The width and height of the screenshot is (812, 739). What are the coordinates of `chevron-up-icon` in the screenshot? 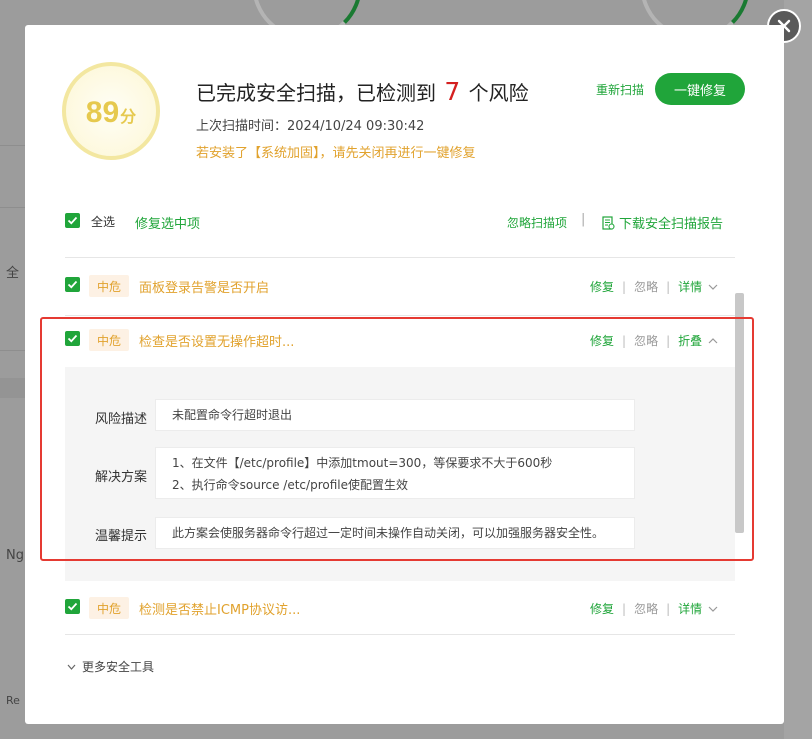 It's located at (713, 340).